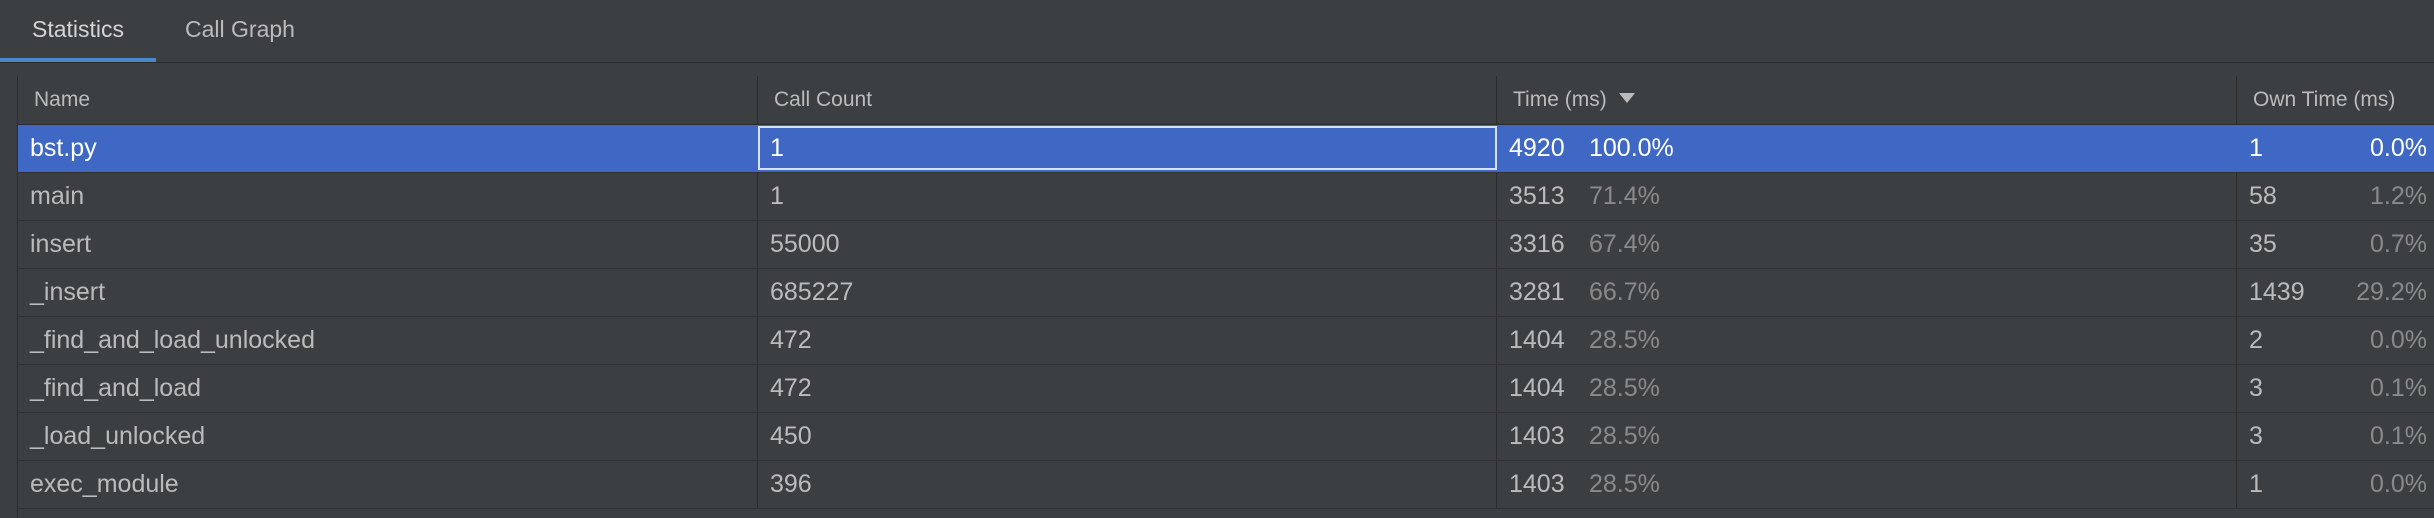 The image size is (2434, 518). Describe the element at coordinates (388, 340) in the screenshot. I see `cell-name: _find_and_load_unlocked` at that location.